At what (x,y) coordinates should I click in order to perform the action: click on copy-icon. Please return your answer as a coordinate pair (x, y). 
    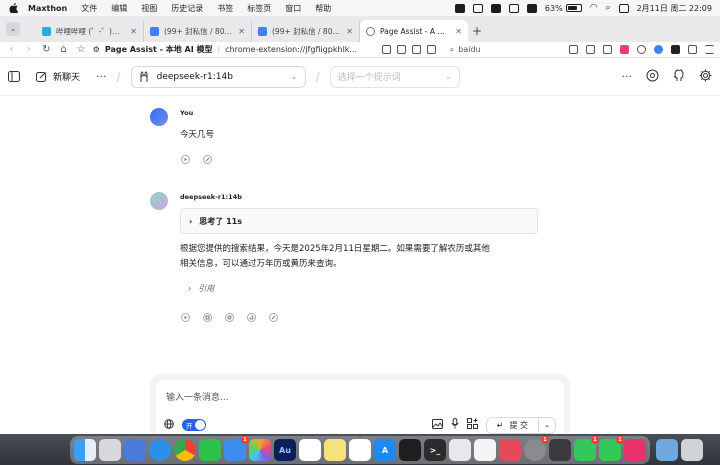
    Looking at the image, I should click on (207, 317).